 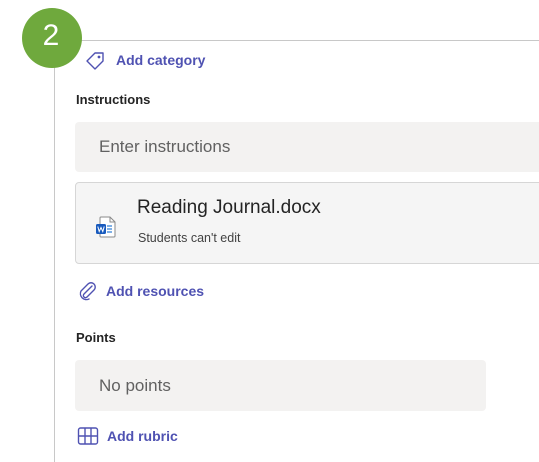 I want to click on tag-icon, so click(x=95, y=60).